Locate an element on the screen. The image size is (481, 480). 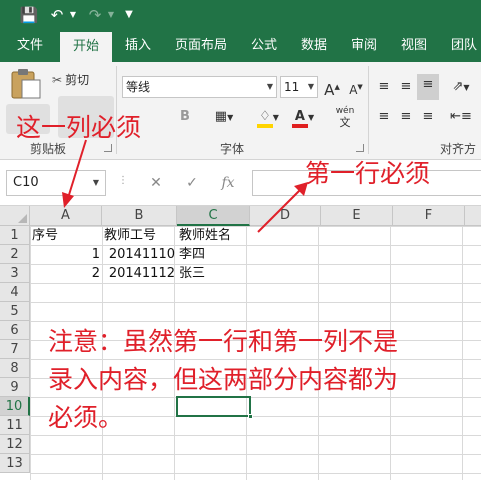
annotation-column-required: 这一列必须 is located at coordinates (79, 127).